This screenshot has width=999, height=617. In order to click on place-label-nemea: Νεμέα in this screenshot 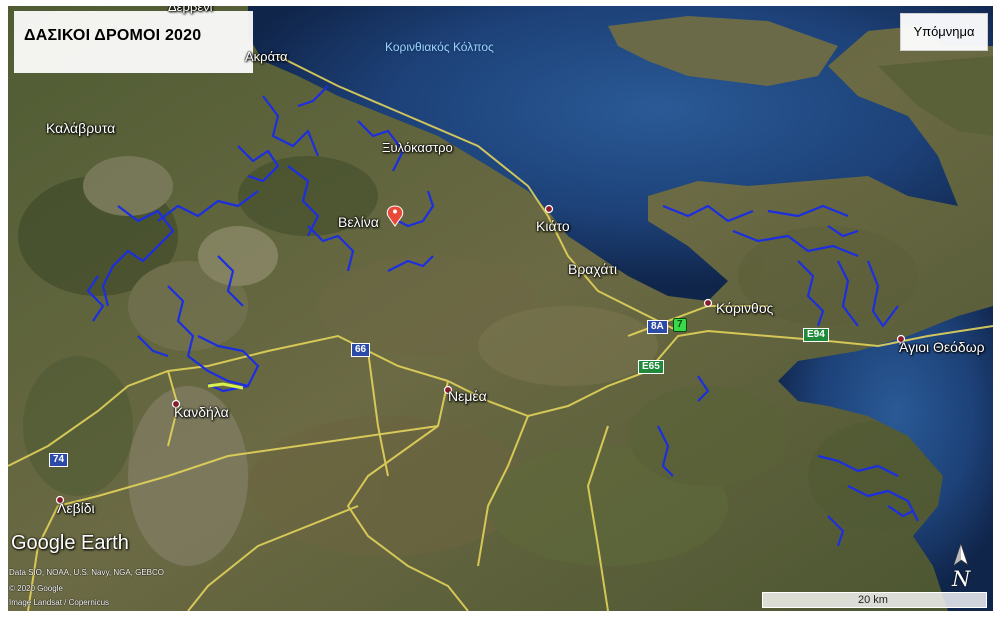, I will do `click(467, 396)`.